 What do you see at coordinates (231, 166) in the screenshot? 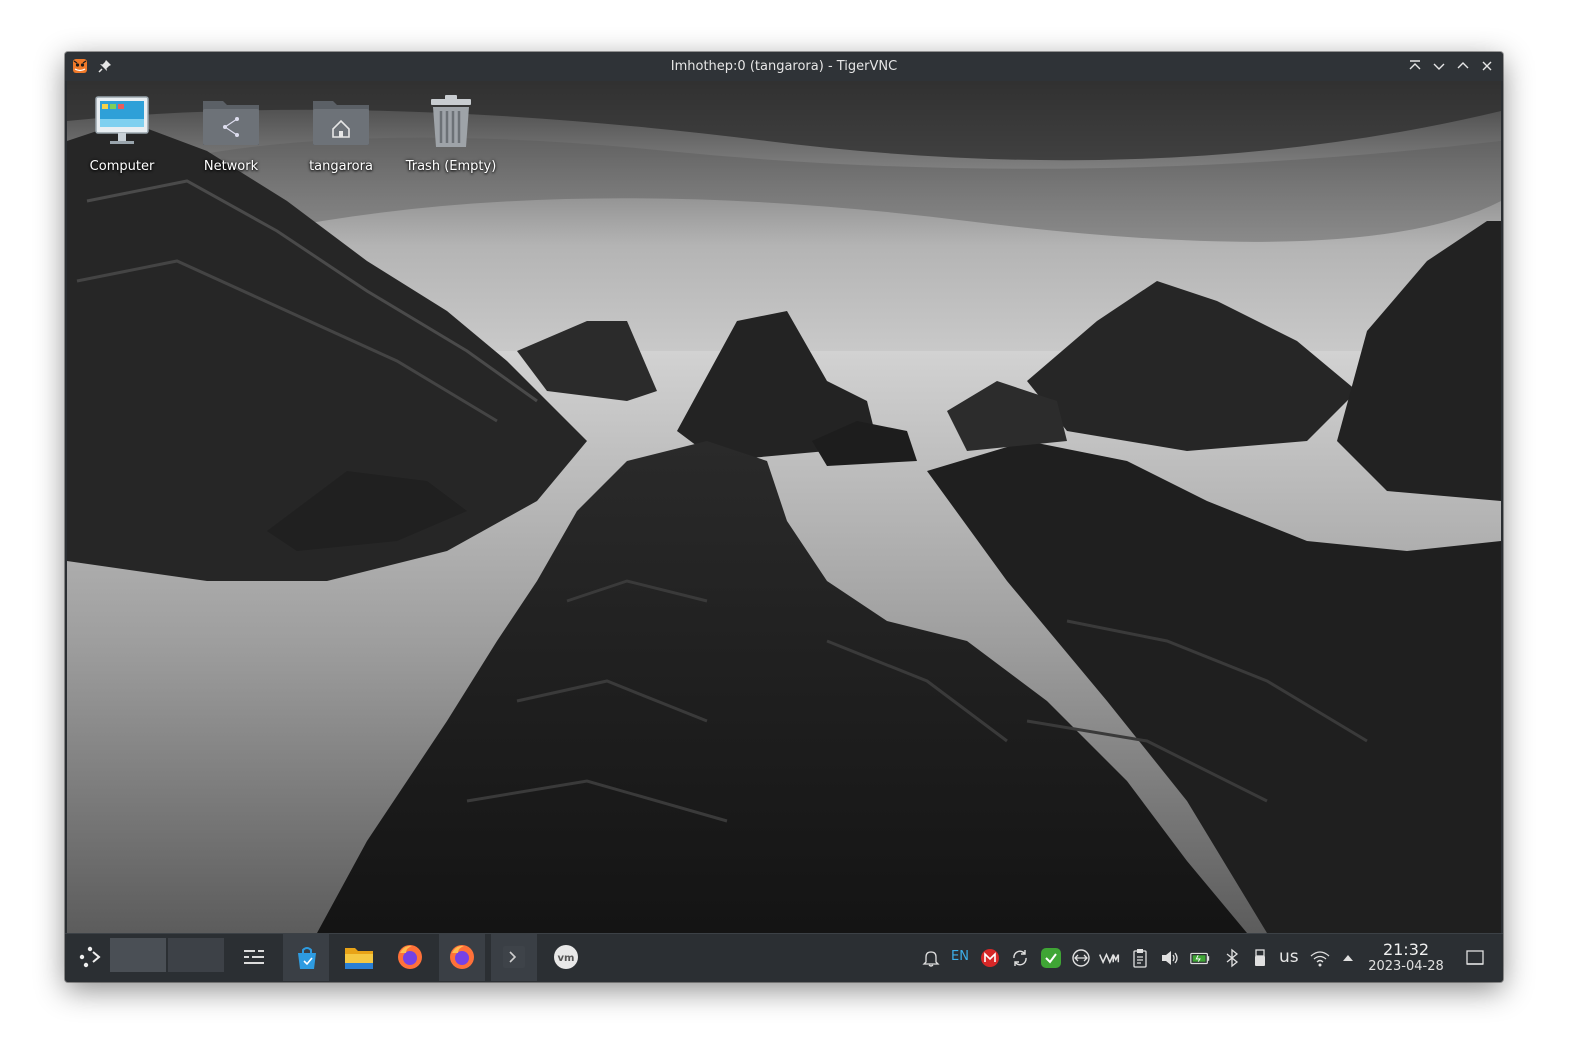
I see `desktop-icon-label: Network` at bounding box center [231, 166].